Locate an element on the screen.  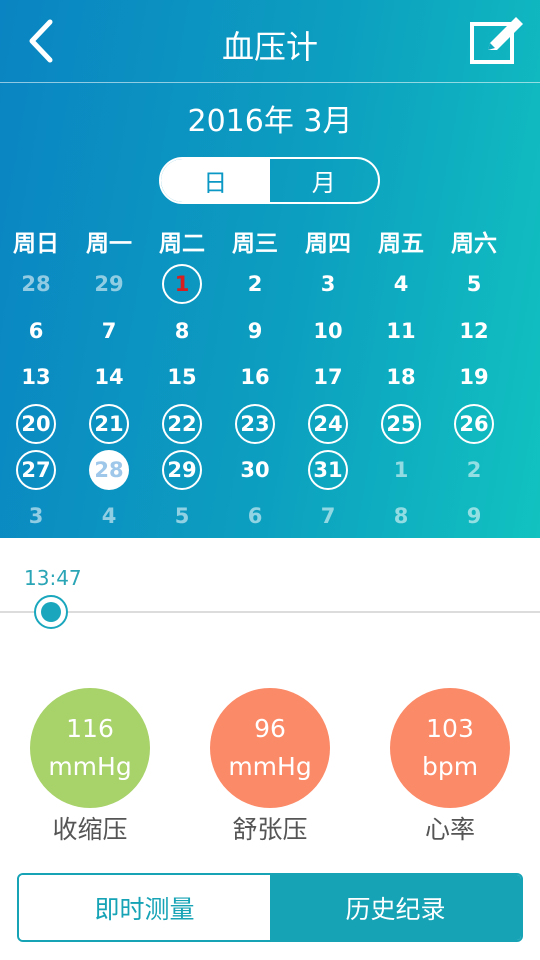
weekday-label: 周六 is located at coordinates (474, 244).